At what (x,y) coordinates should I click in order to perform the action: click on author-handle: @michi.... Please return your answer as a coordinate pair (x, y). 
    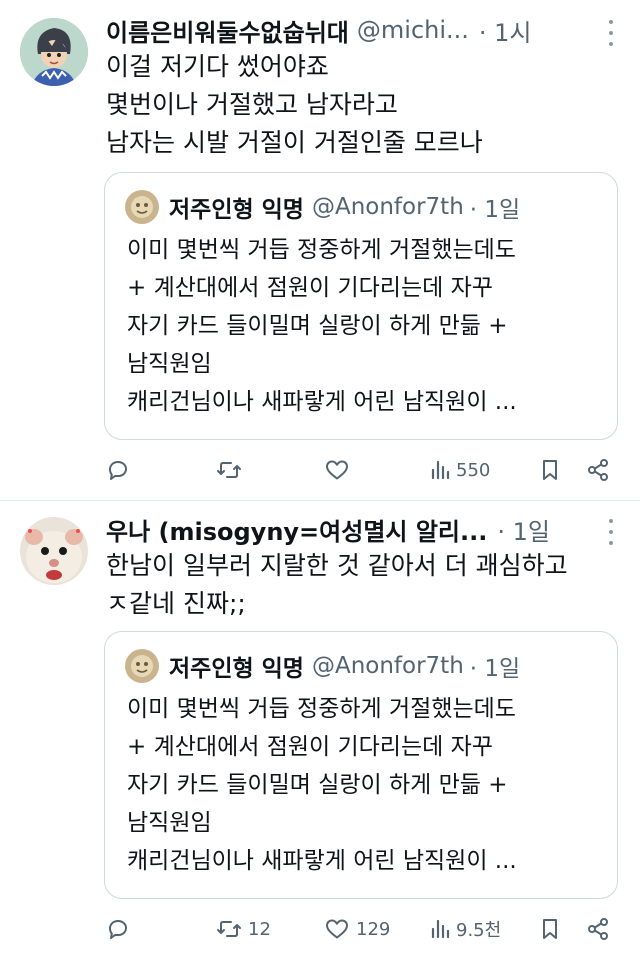
    Looking at the image, I should click on (413, 30).